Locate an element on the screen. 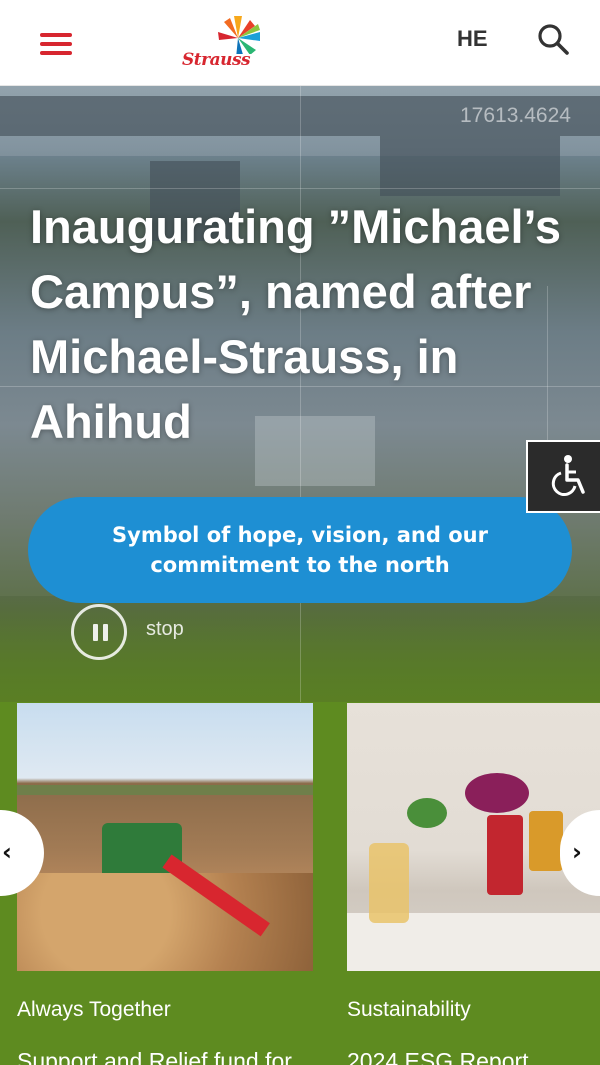 The height and width of the screenshot is (1065, 600). card-category-label: Always Together is located at coordinates (94, 1009).